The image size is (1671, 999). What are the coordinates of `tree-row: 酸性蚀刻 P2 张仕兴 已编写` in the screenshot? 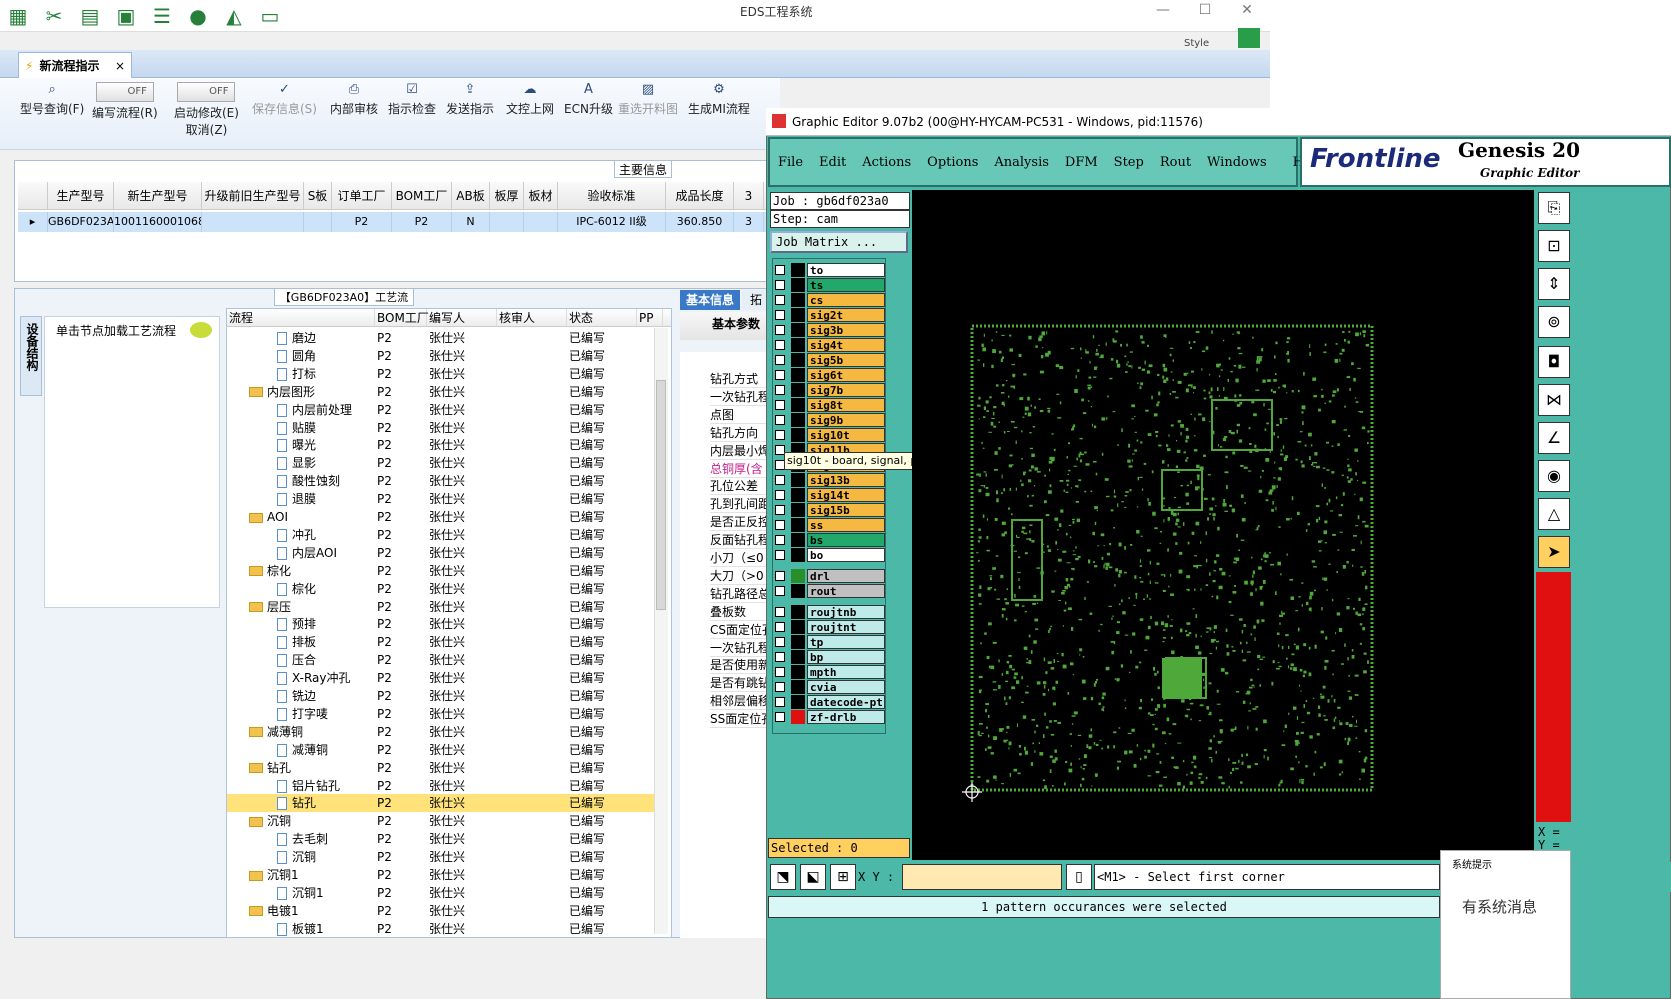 It's located at (442, 481).